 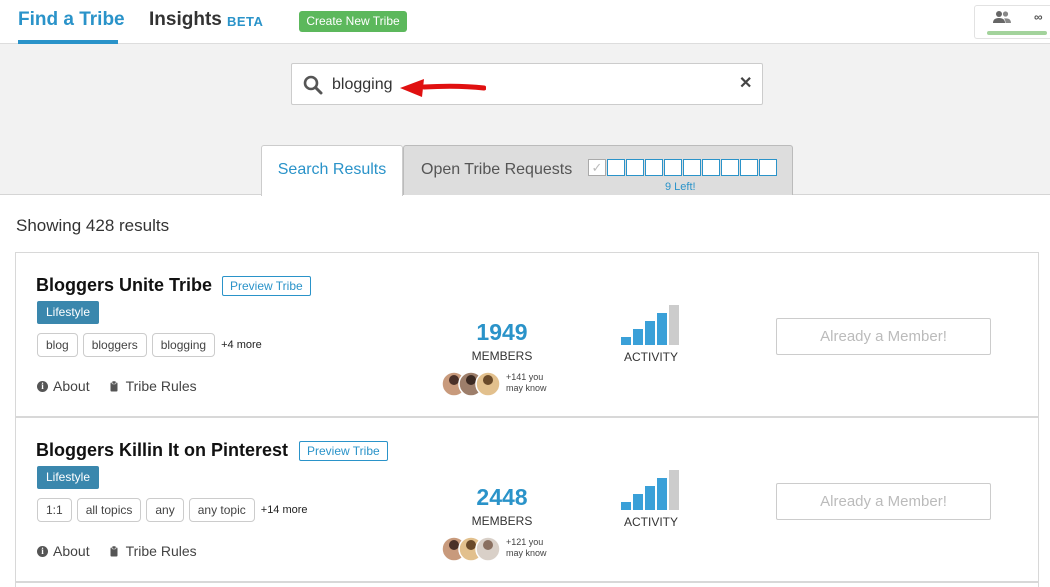 I want to click on active-tab-underline, so click(x=68, y=42).